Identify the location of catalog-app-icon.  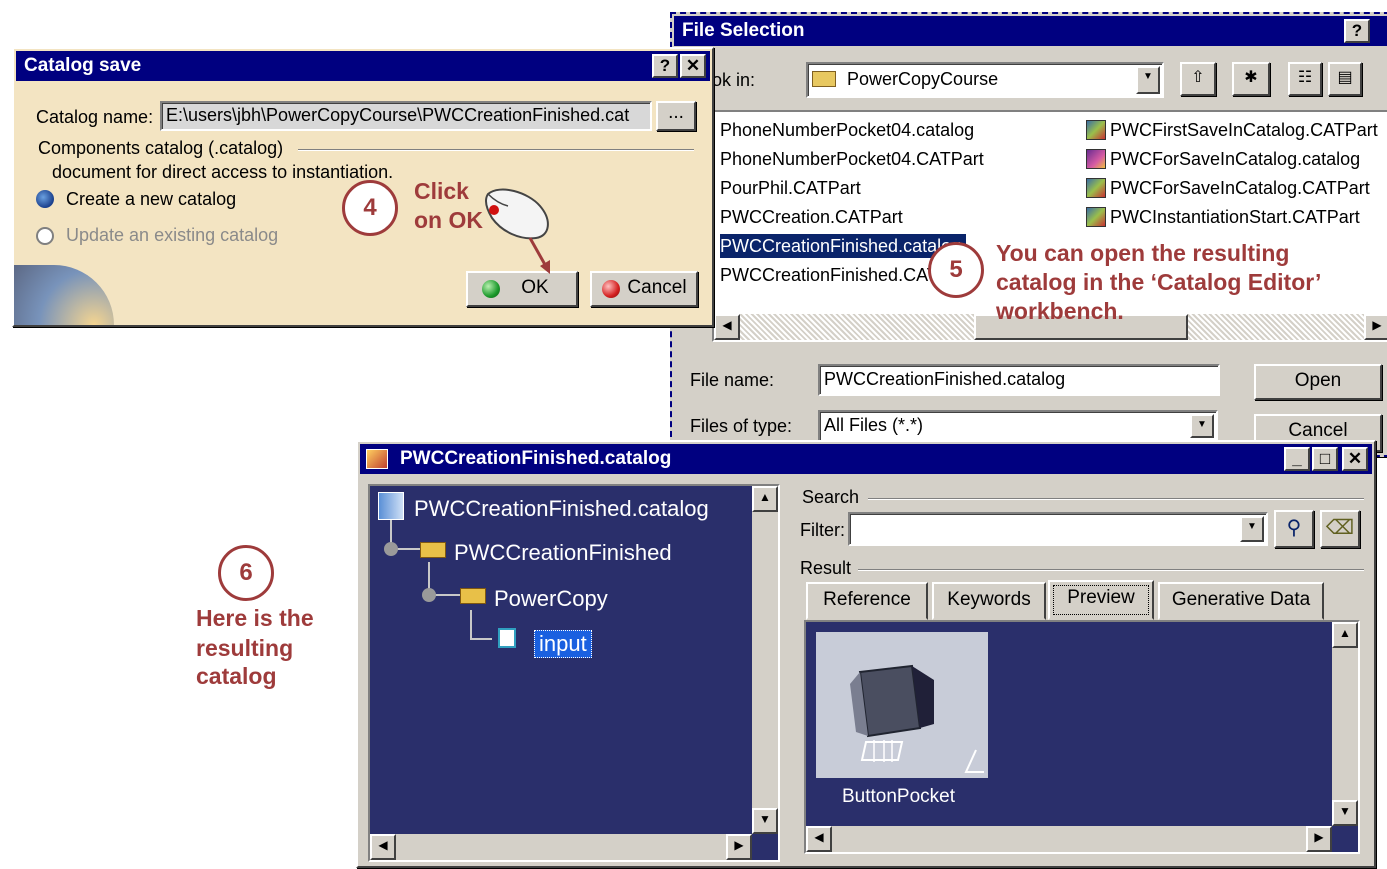
(377, 459).